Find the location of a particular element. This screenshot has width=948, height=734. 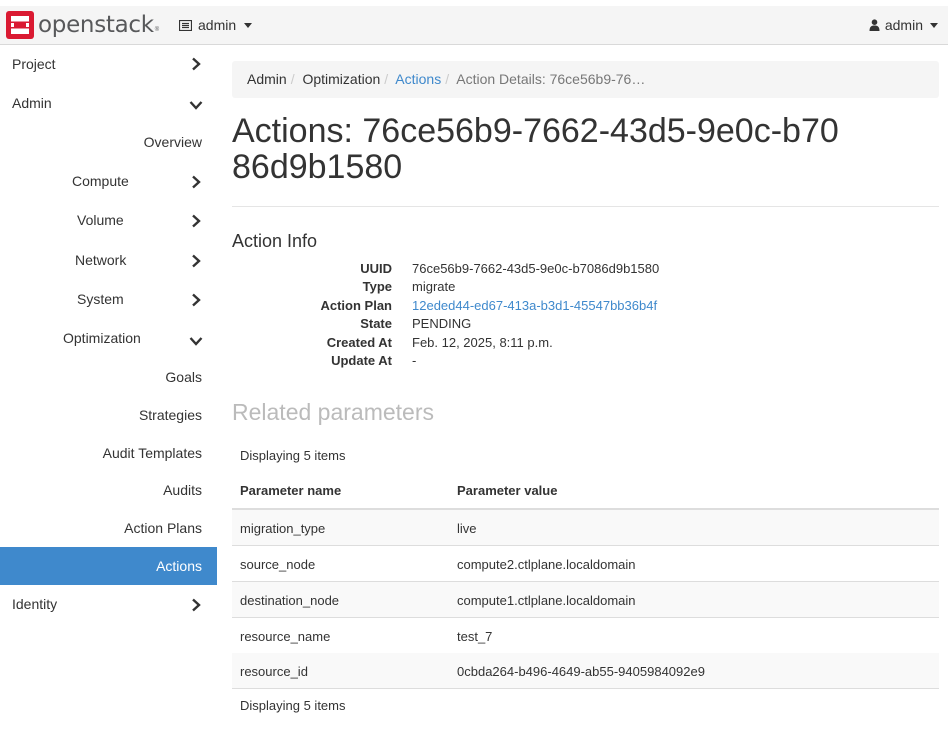

top-navbar: openstack ® admin admin is located at coordinates (474, 22).